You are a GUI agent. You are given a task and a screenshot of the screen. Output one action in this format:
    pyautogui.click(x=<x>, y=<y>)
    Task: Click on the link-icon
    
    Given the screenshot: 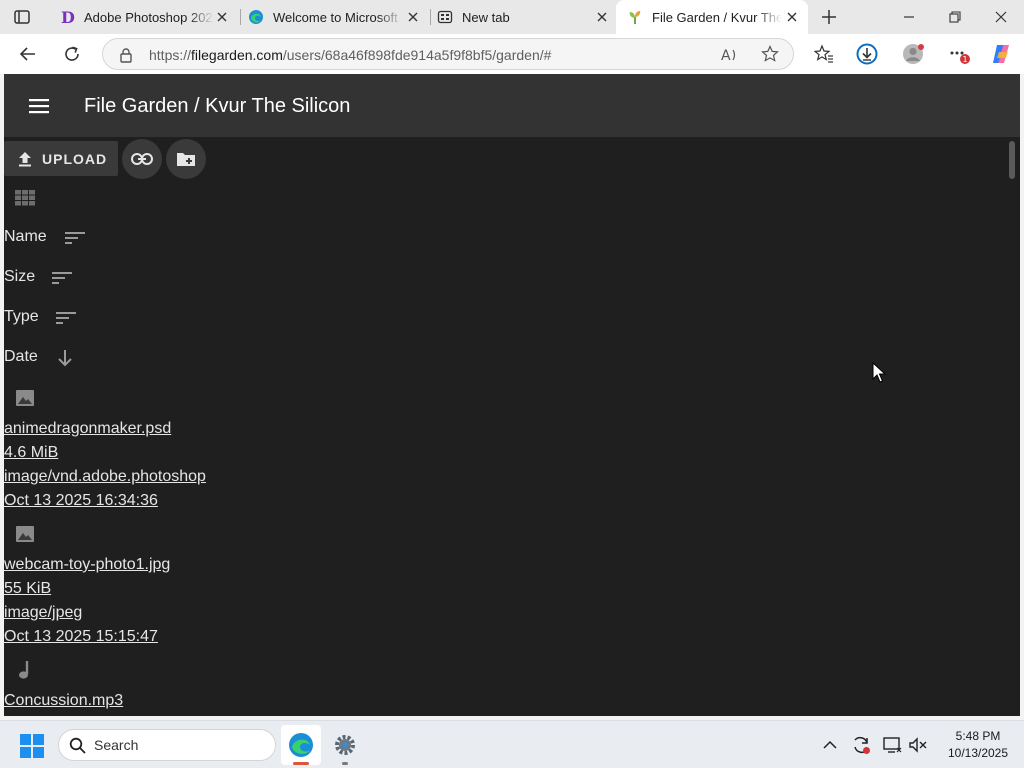 What is the action you would take?
    pyautogui.click(x=142, y=159)
    